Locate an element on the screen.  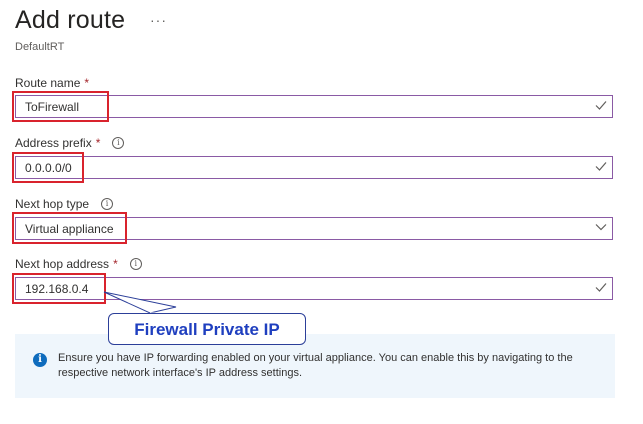
chevron-down-icon is located at coordinates (601, 227).